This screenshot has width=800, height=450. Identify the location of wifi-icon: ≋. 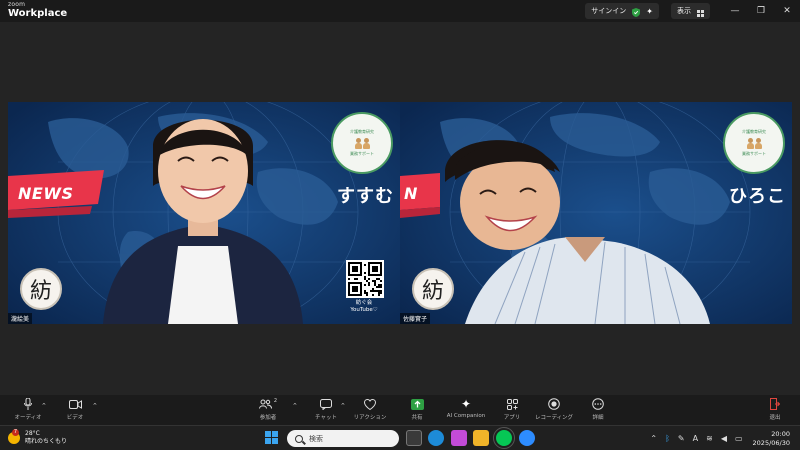
(709, 438).